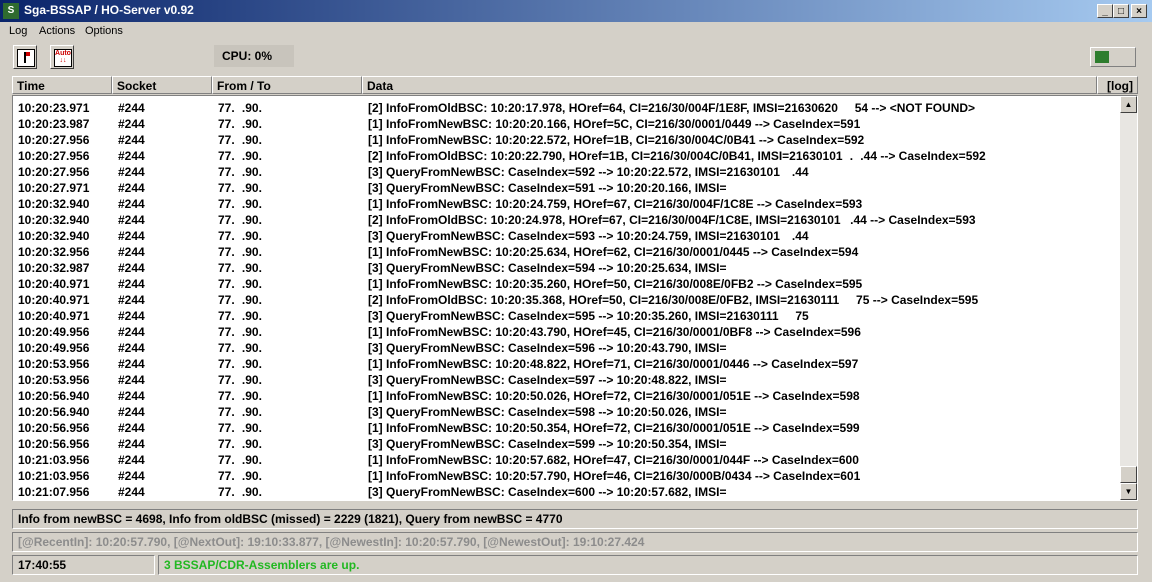  I want to click on column-from-to: From / To, so click(287, 85).